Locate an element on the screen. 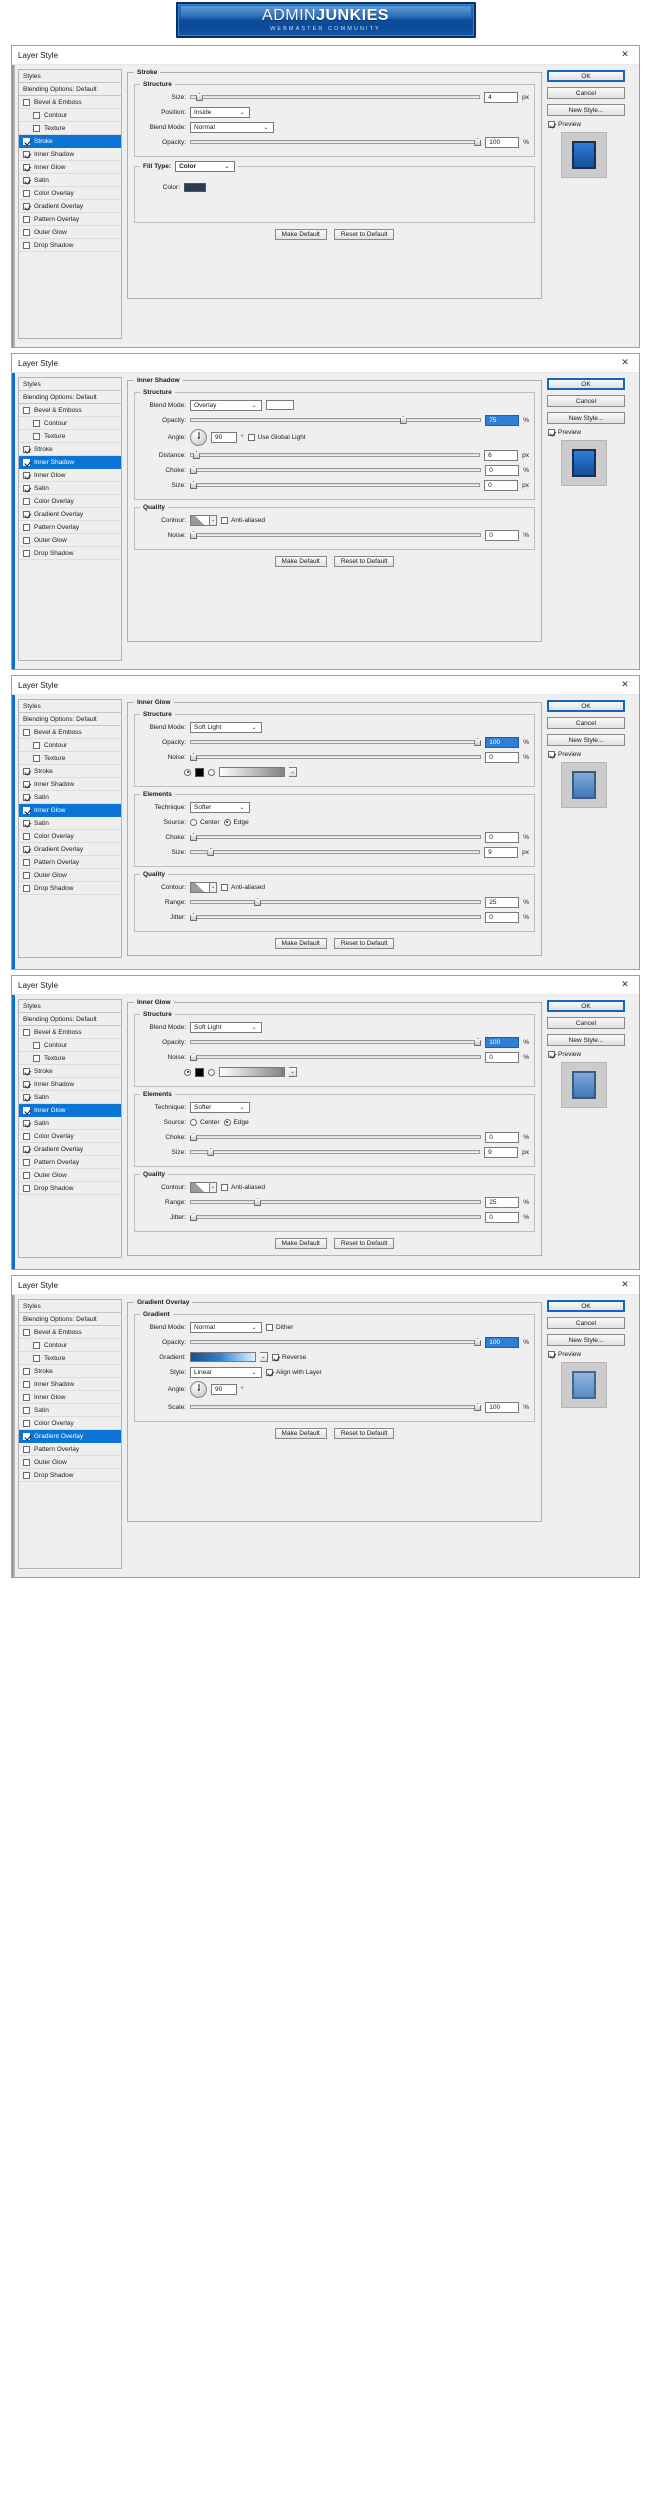  checkbox-outer-glow is located at coordinates (26, 875).